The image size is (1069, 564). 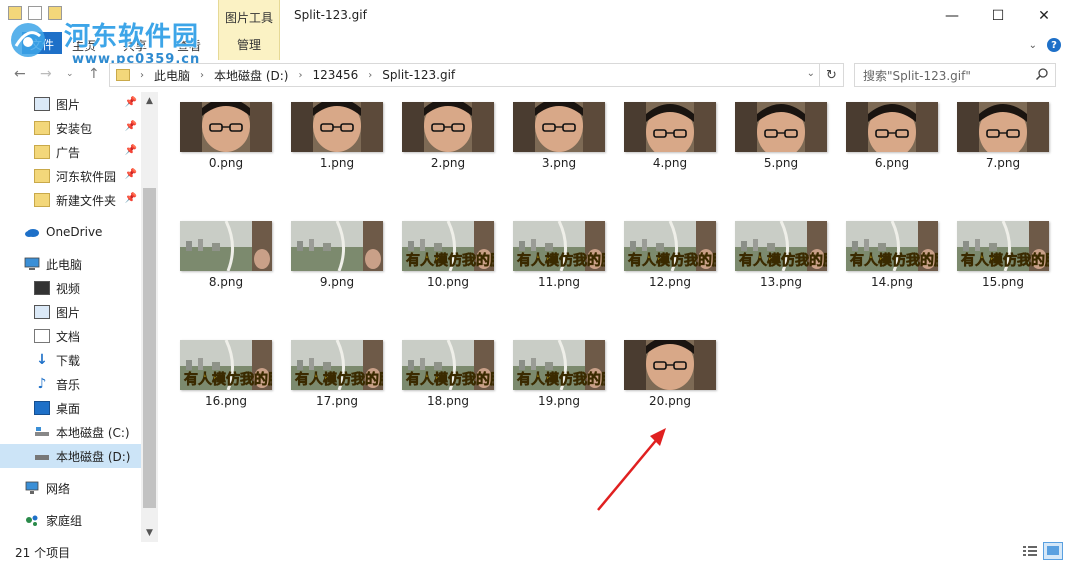 What do you see at coordinates (781, 250) in the screenshot?
I see `file-item: 有人模仿我的脸 13.png` at bounding box center [781, 250].